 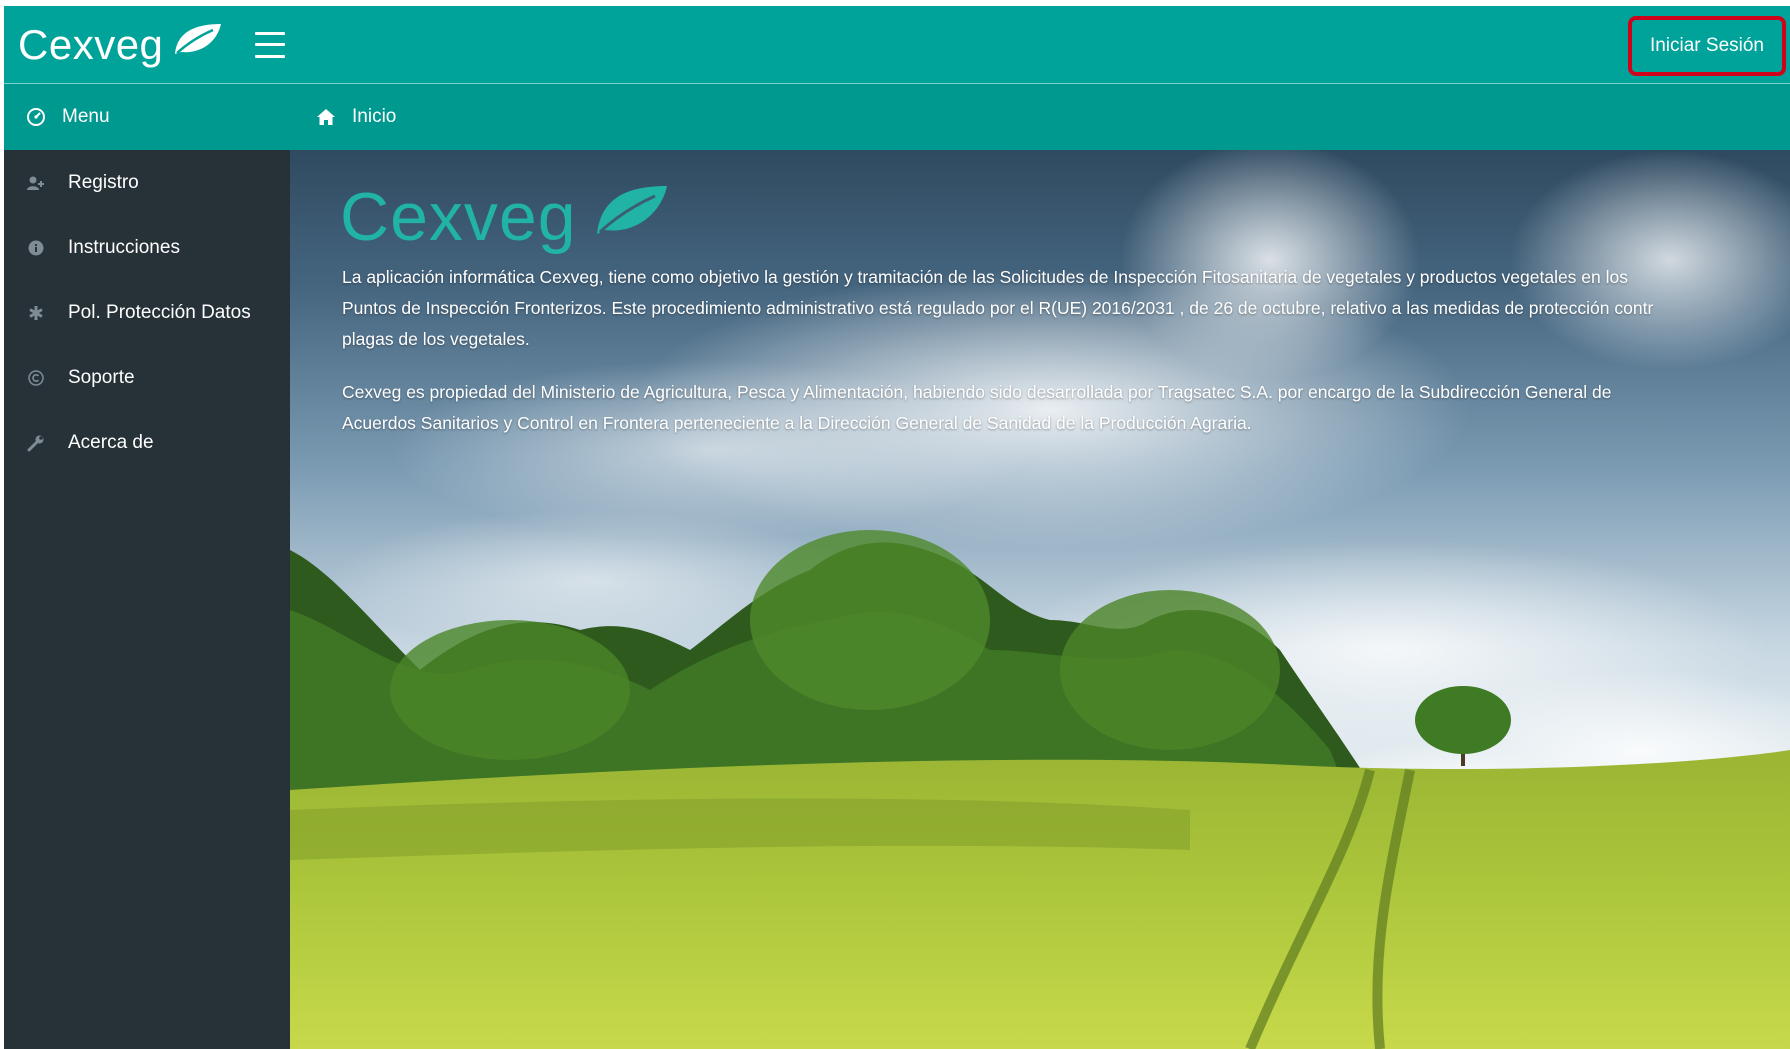 I want to click on menu-label: Menu, so click(x=86, y=116).